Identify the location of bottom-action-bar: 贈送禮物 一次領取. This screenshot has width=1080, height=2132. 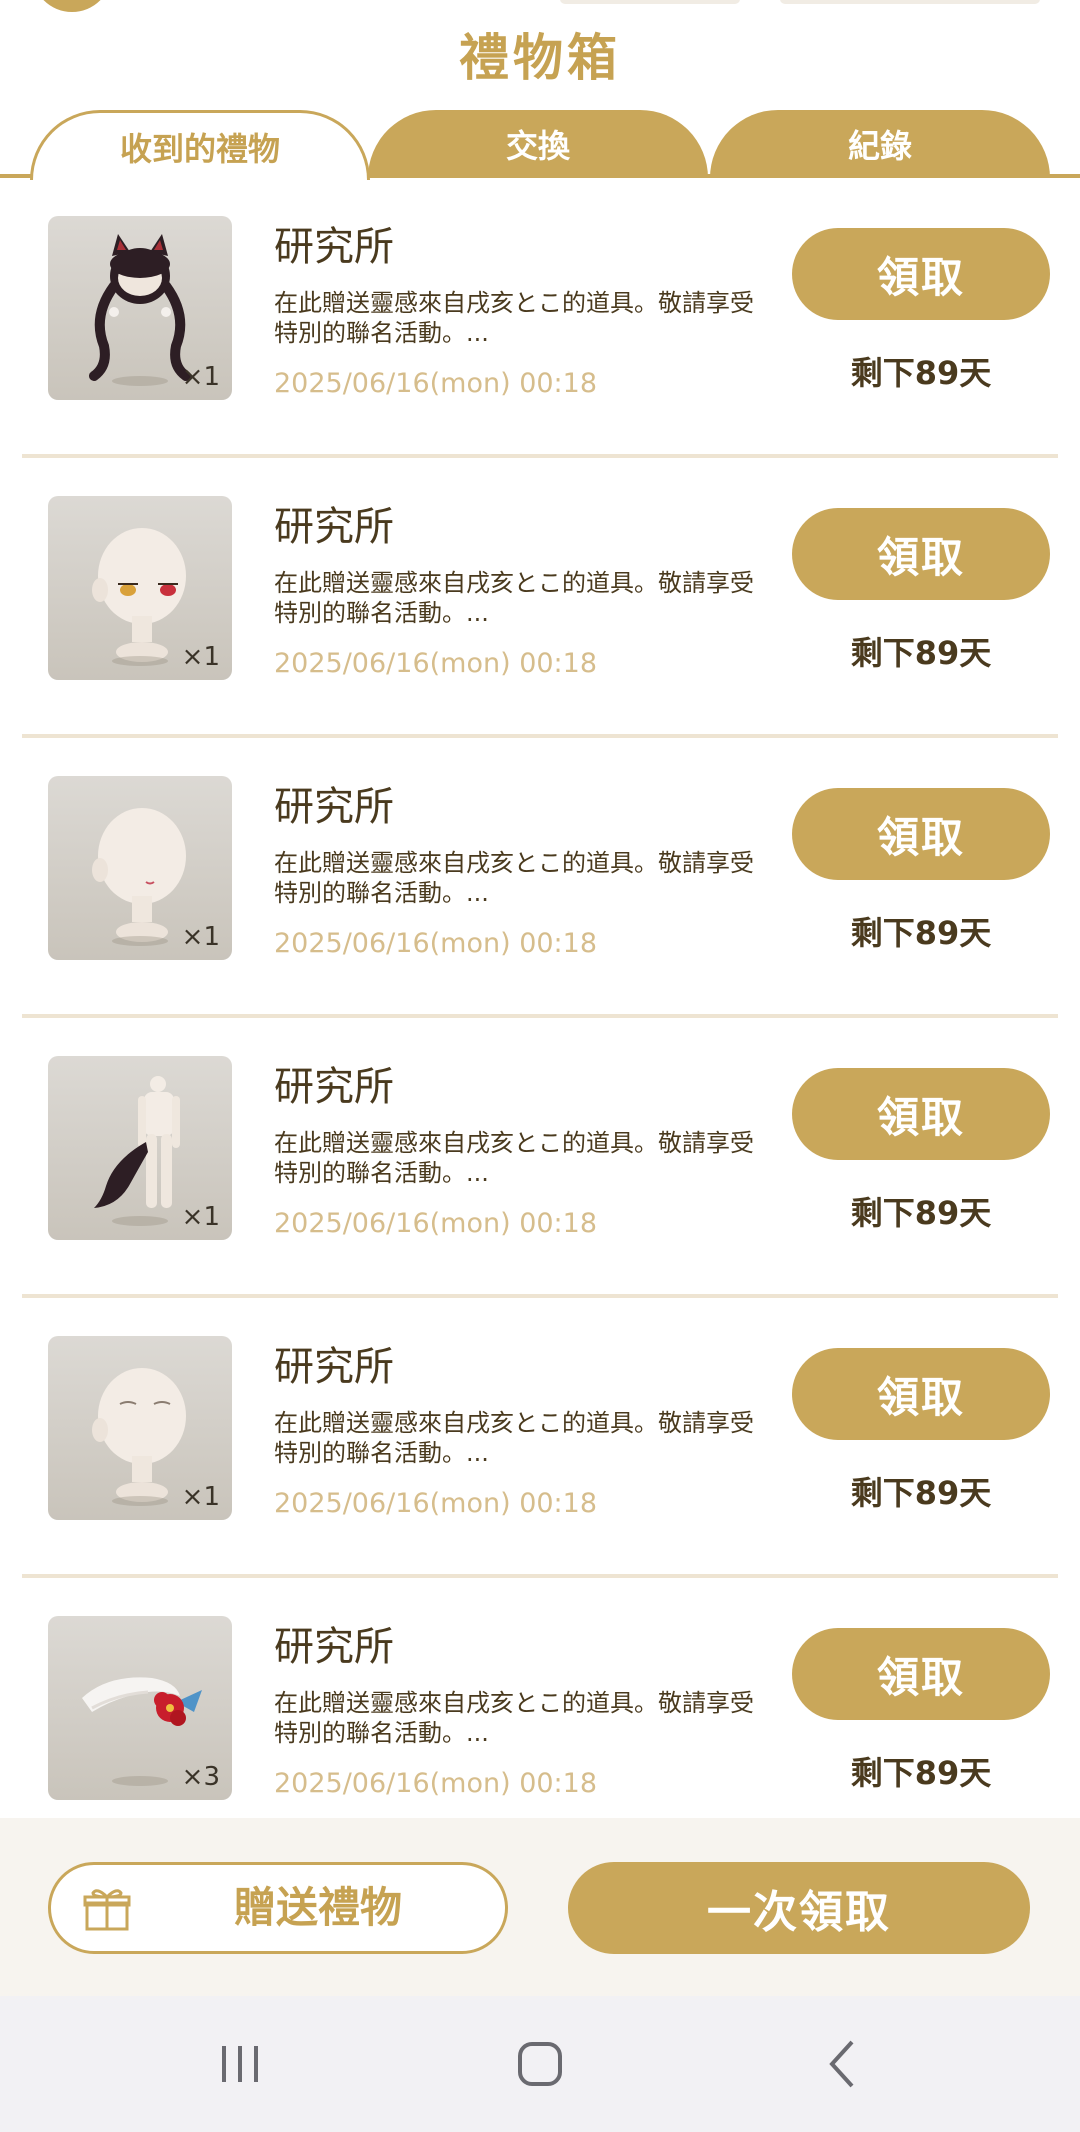
(540, 1907).